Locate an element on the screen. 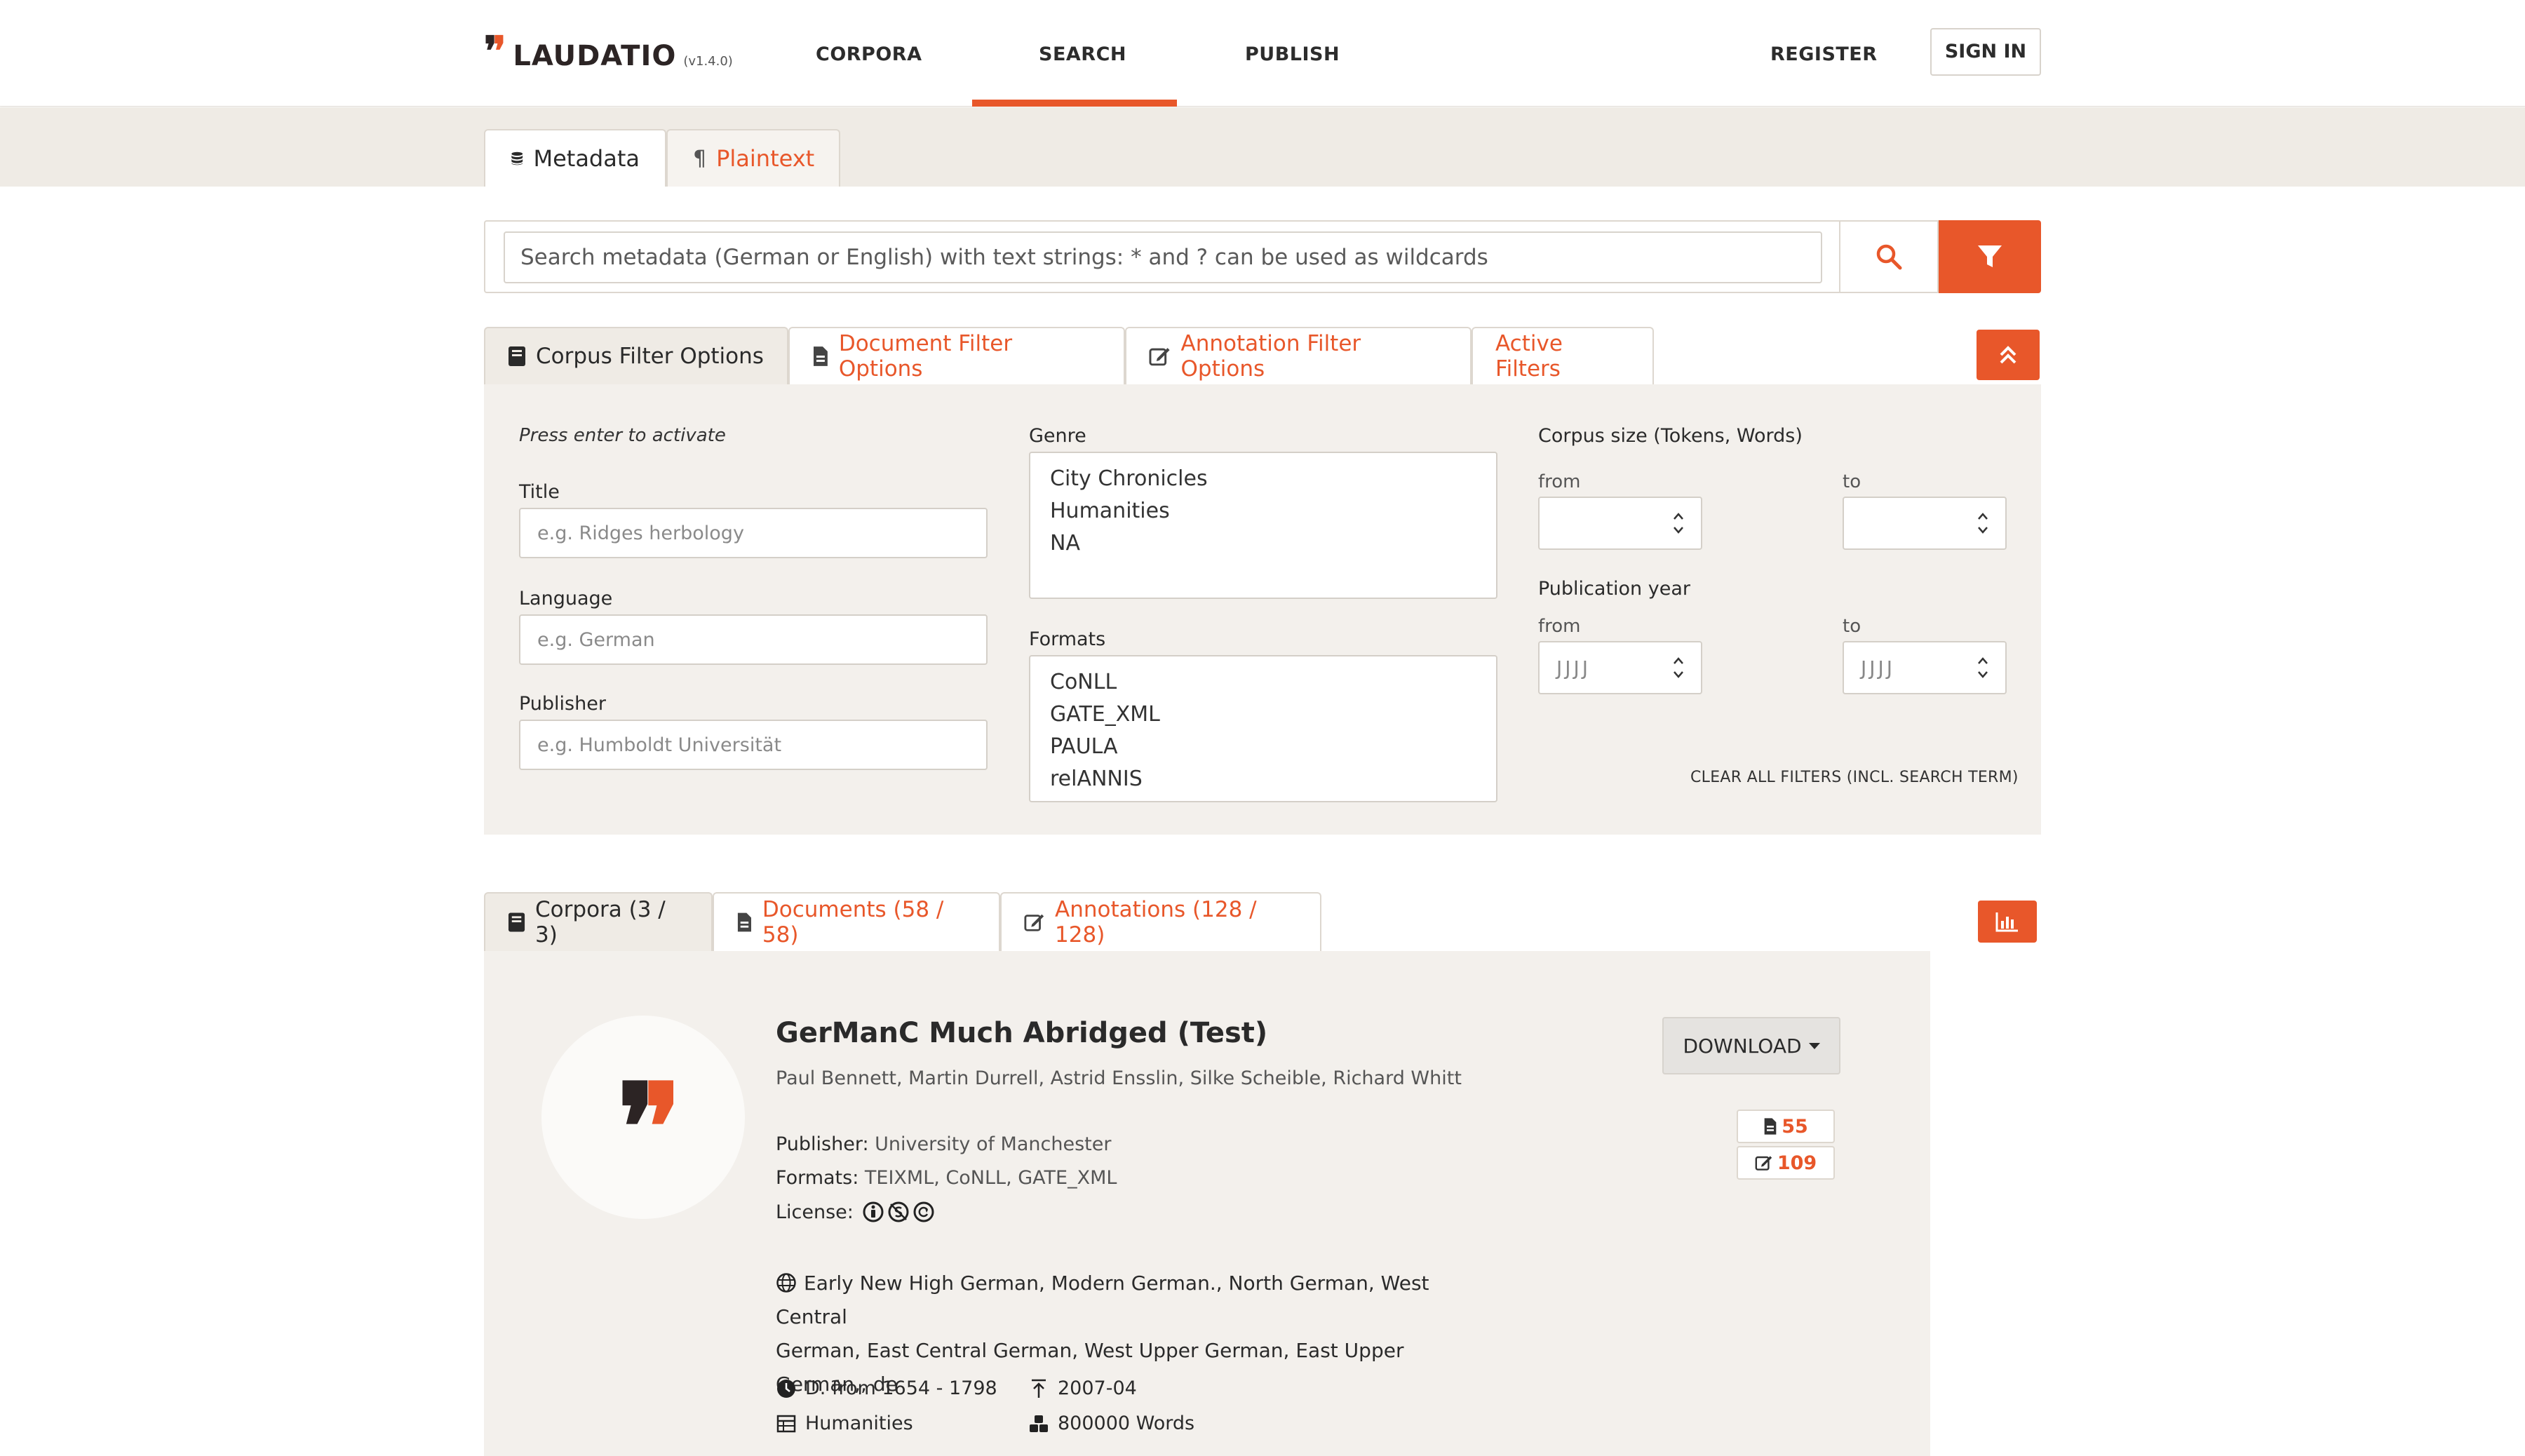  documents-count: 55 is located at coordinates (1795, 1126).